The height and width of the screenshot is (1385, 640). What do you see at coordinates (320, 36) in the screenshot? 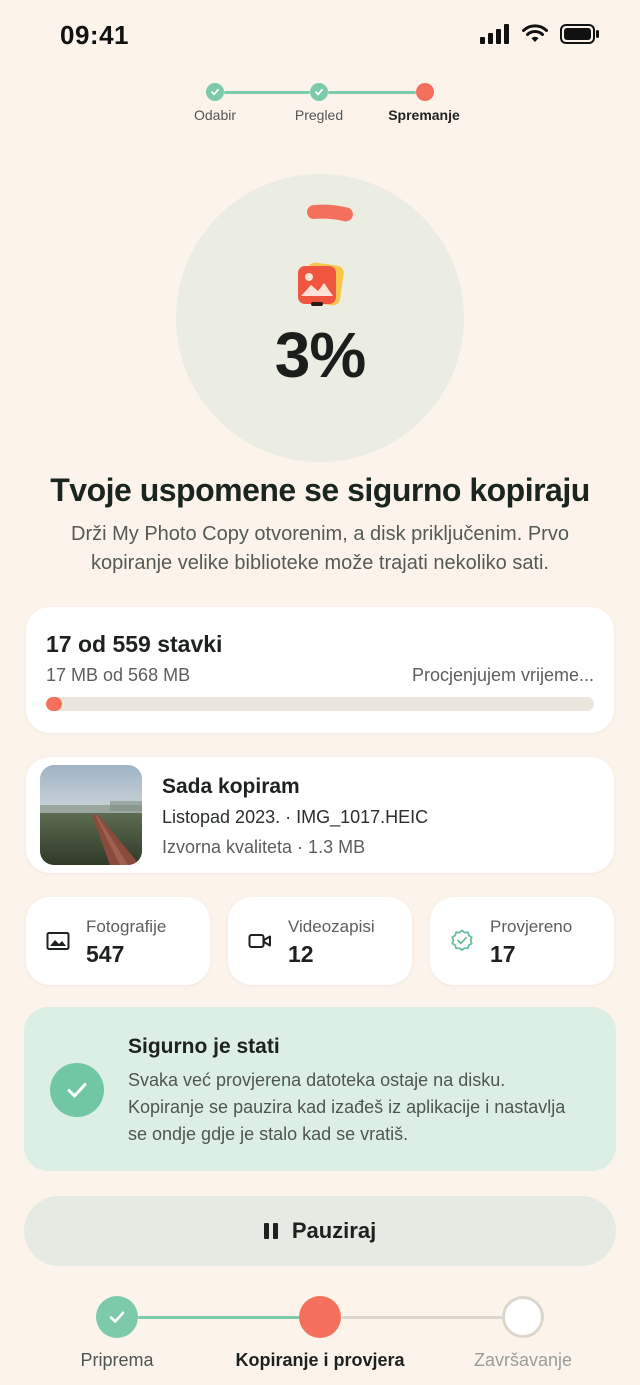
I see `status-bar: 09:41` at bounding box center [320, 36].